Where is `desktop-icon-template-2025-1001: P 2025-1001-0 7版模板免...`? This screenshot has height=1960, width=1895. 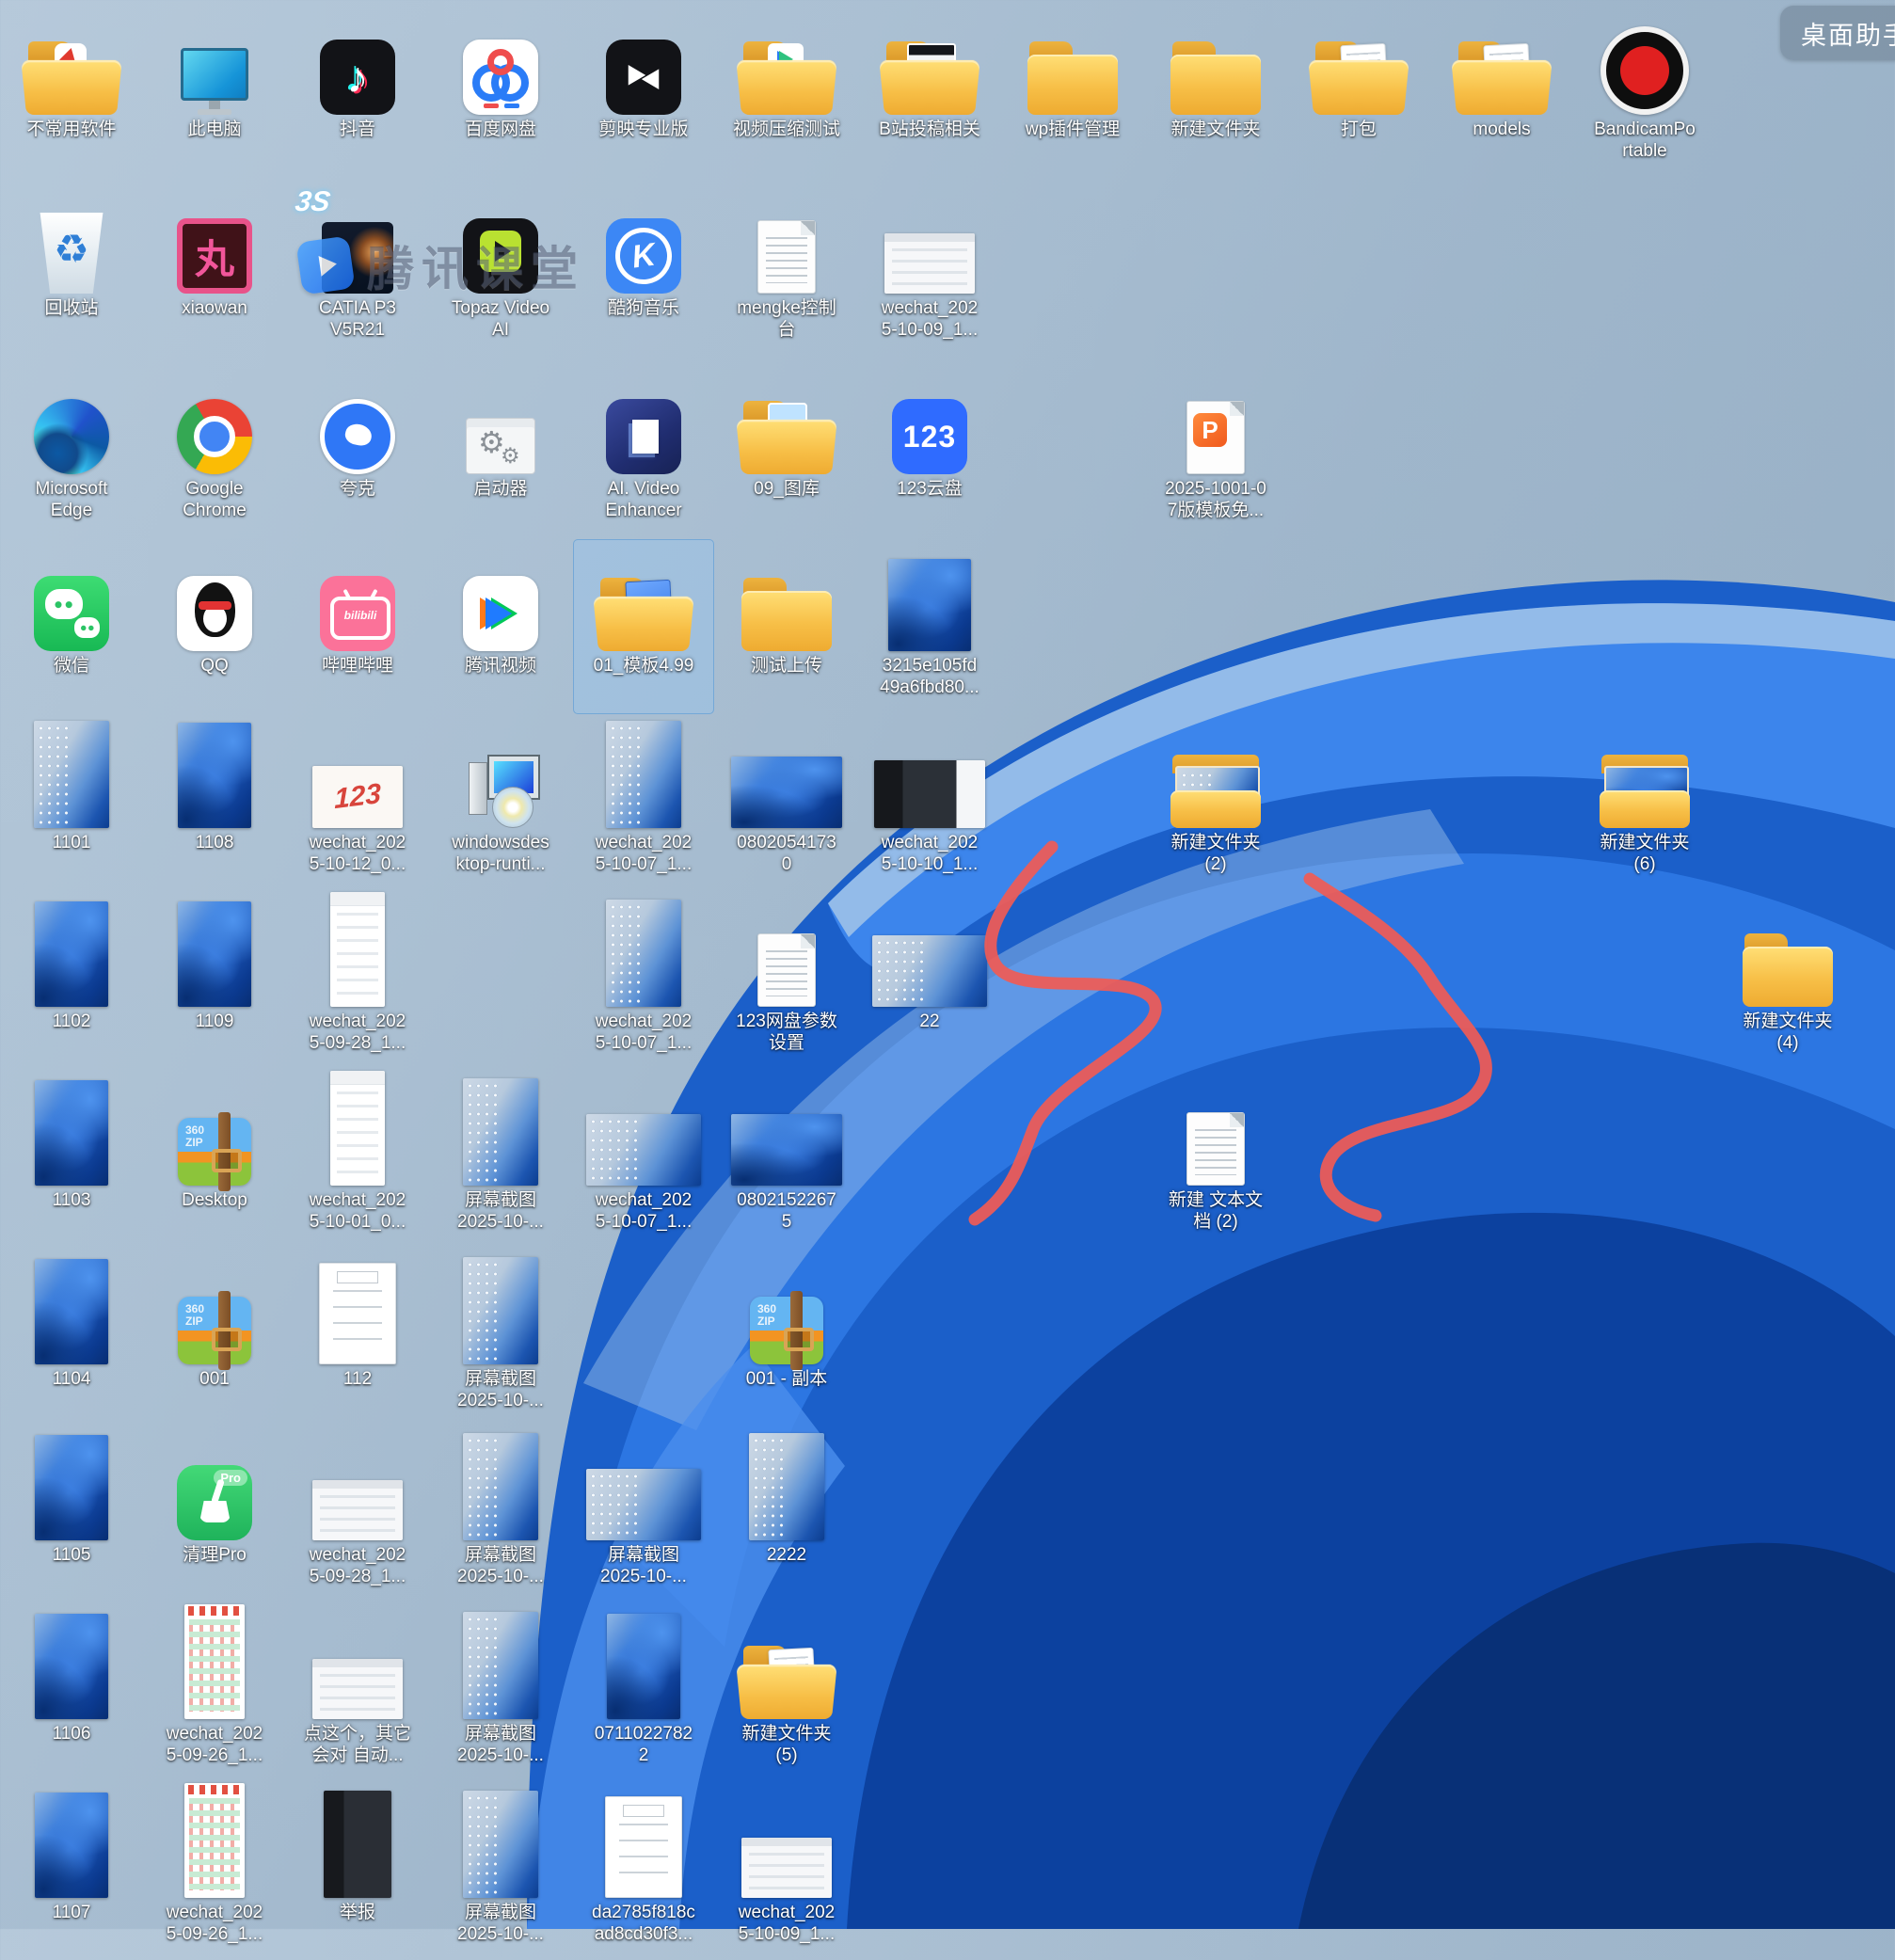
desktop-icon-template-2025-1001: P 2025-1001-0 7版模板免... is located at coordinates (1215, 449).